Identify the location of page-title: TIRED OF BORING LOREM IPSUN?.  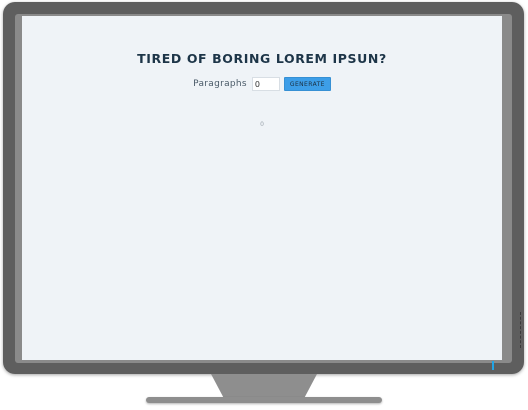
(262, 58).